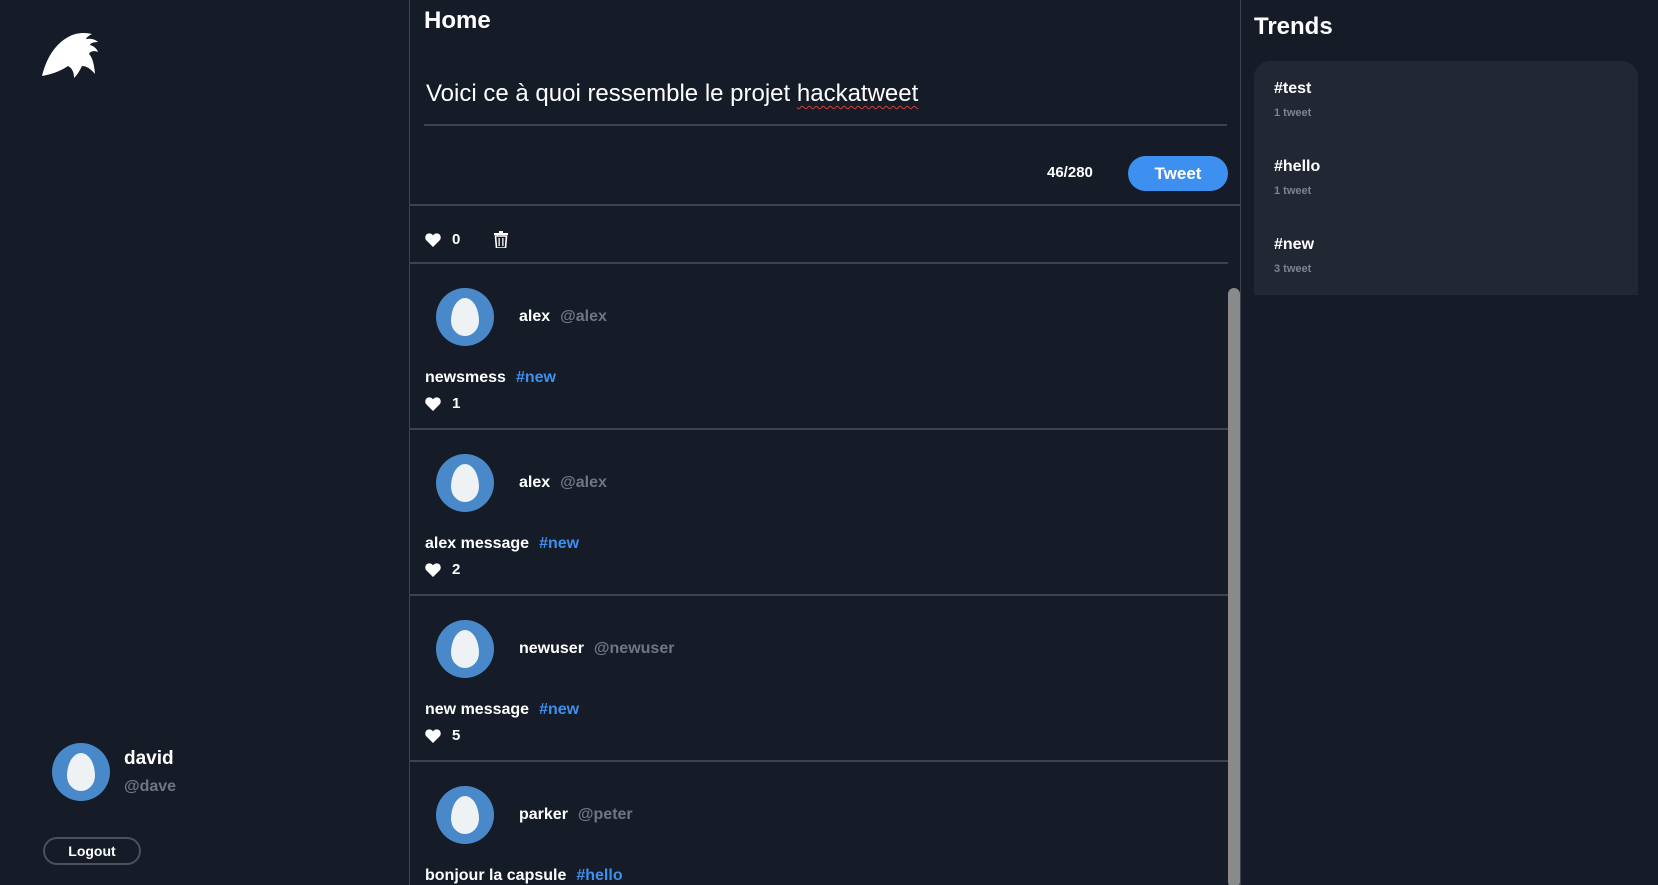 Image resolution: width=1658 pixels, height=885 pixels. I want to click on tweet-author-name: parker, so click(543, 814).